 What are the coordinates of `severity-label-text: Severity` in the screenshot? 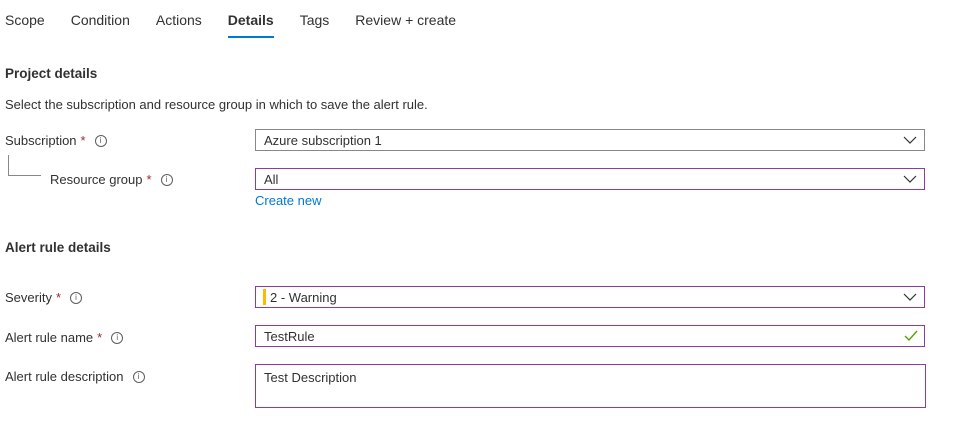 It's located at (28, 297).